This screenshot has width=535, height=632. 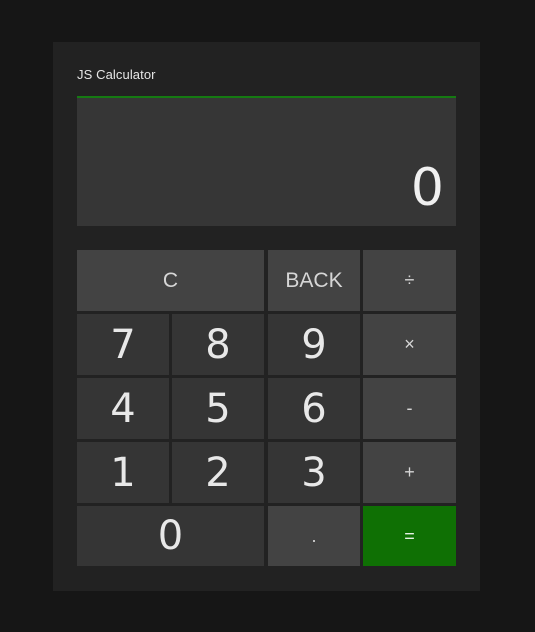 What do you see at coordinates (409, 344) in the screenshot?
I see `multiply-button: ×` at bounding box center [409, 344].